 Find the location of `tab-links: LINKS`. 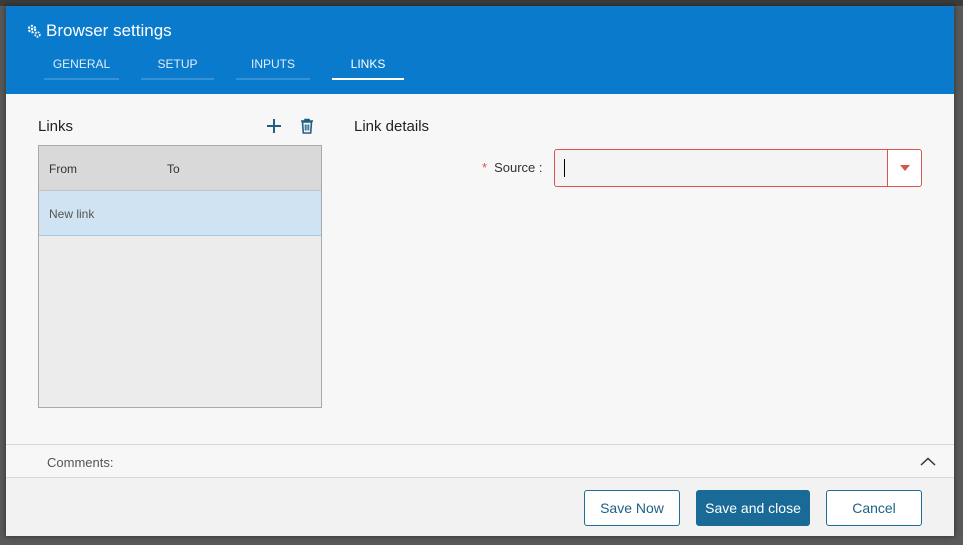

tab-links: LINKS is located at coordinates (368, 67).